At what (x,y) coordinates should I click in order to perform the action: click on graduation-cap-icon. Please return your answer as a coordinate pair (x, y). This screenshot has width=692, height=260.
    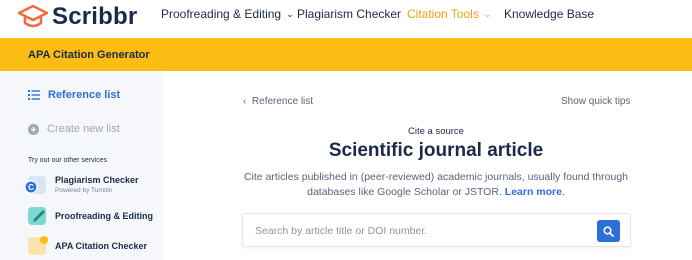
    Looking at the image, I should click on (33, 16).